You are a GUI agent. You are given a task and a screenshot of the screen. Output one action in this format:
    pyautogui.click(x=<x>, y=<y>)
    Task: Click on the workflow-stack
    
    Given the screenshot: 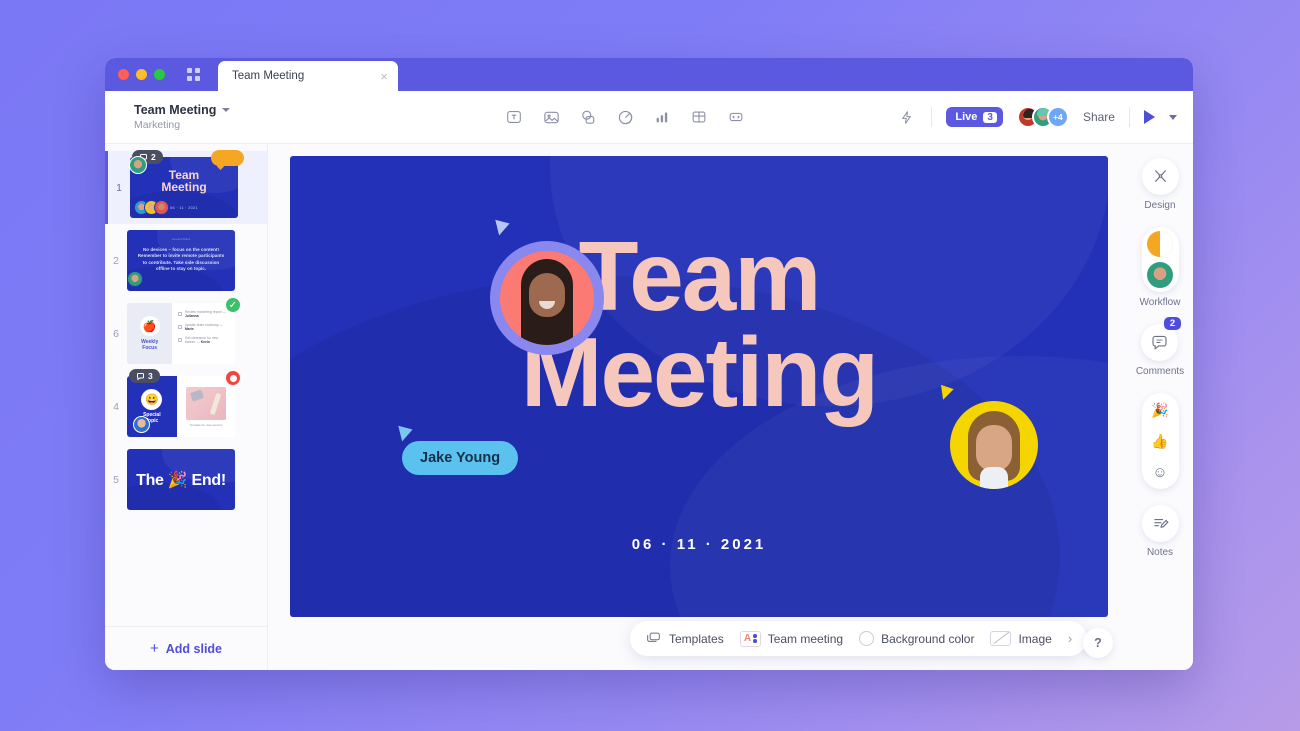 What is the action you would take?
    pyautogui.click(x=1160, y=259)
    